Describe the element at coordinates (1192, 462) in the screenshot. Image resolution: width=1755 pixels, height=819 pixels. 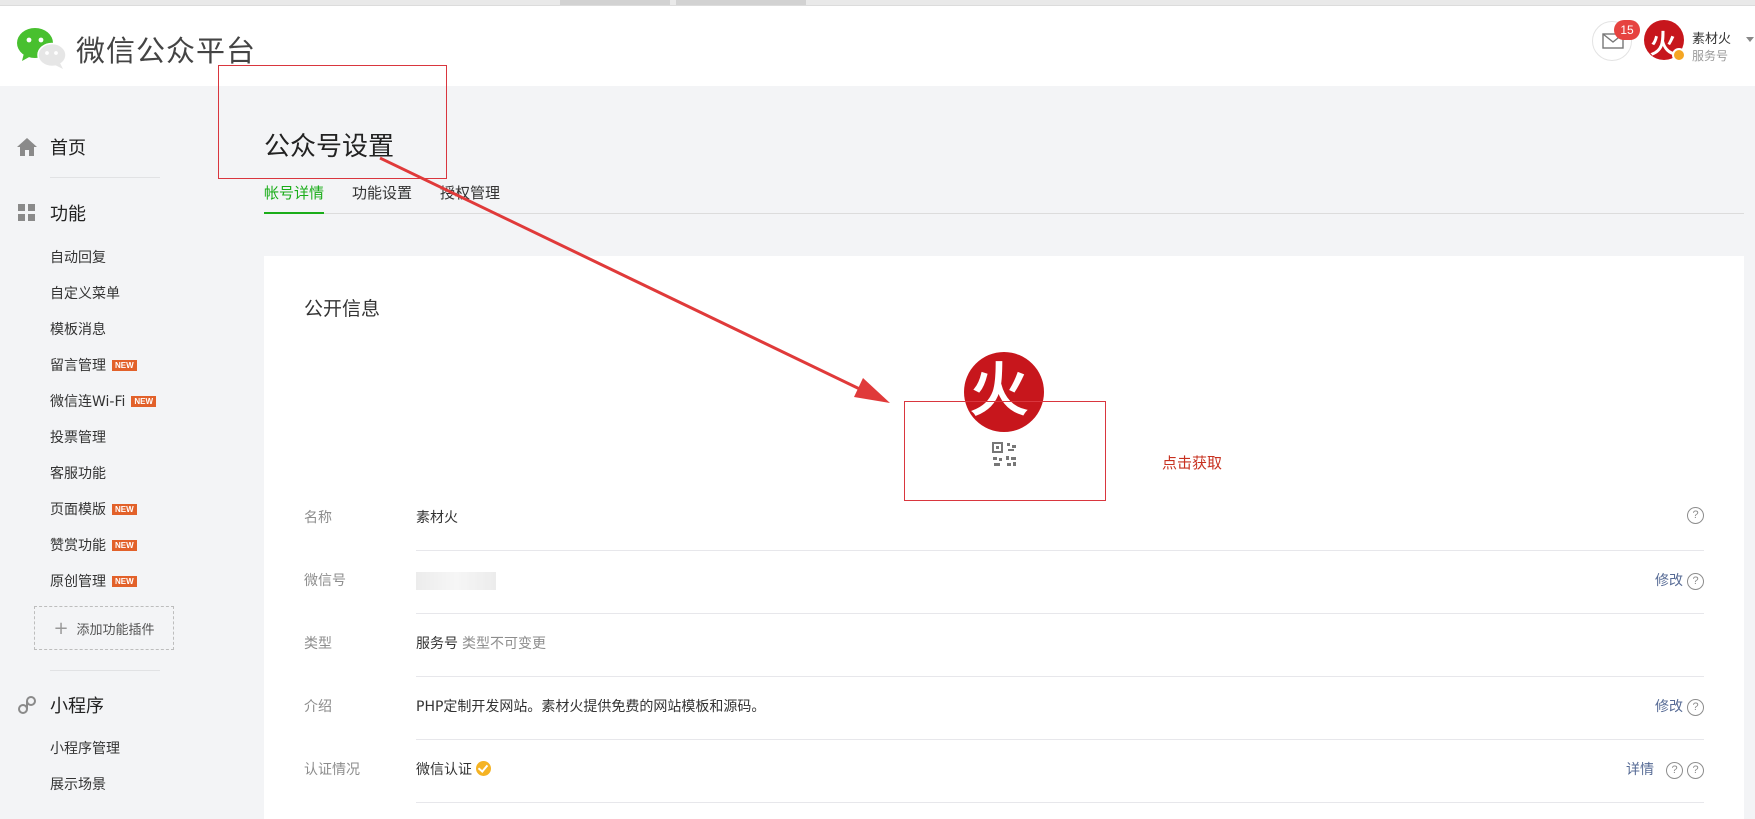
I see `get-qrcode-link: 点击获取` at that location.